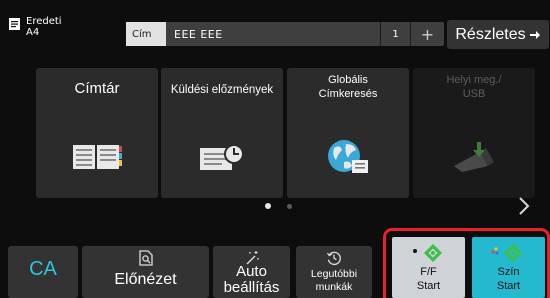  Describe the element at coordinates (268, 206) in the screenshot. I see `page-dot-active` at that location.